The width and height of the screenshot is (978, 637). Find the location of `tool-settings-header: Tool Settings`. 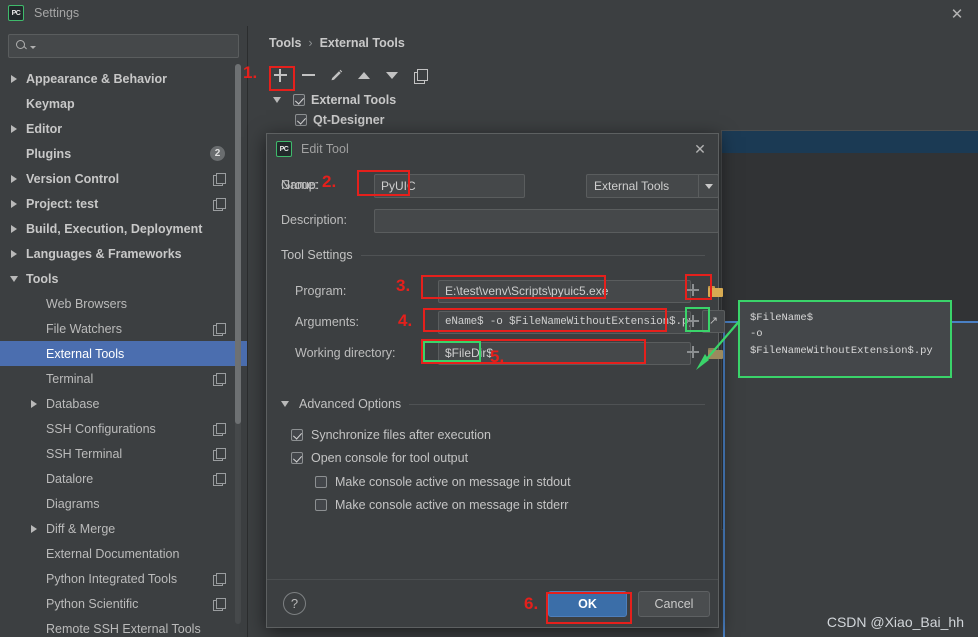

tool-settings-header: Tool Settings is located at coordinates (493, 255).